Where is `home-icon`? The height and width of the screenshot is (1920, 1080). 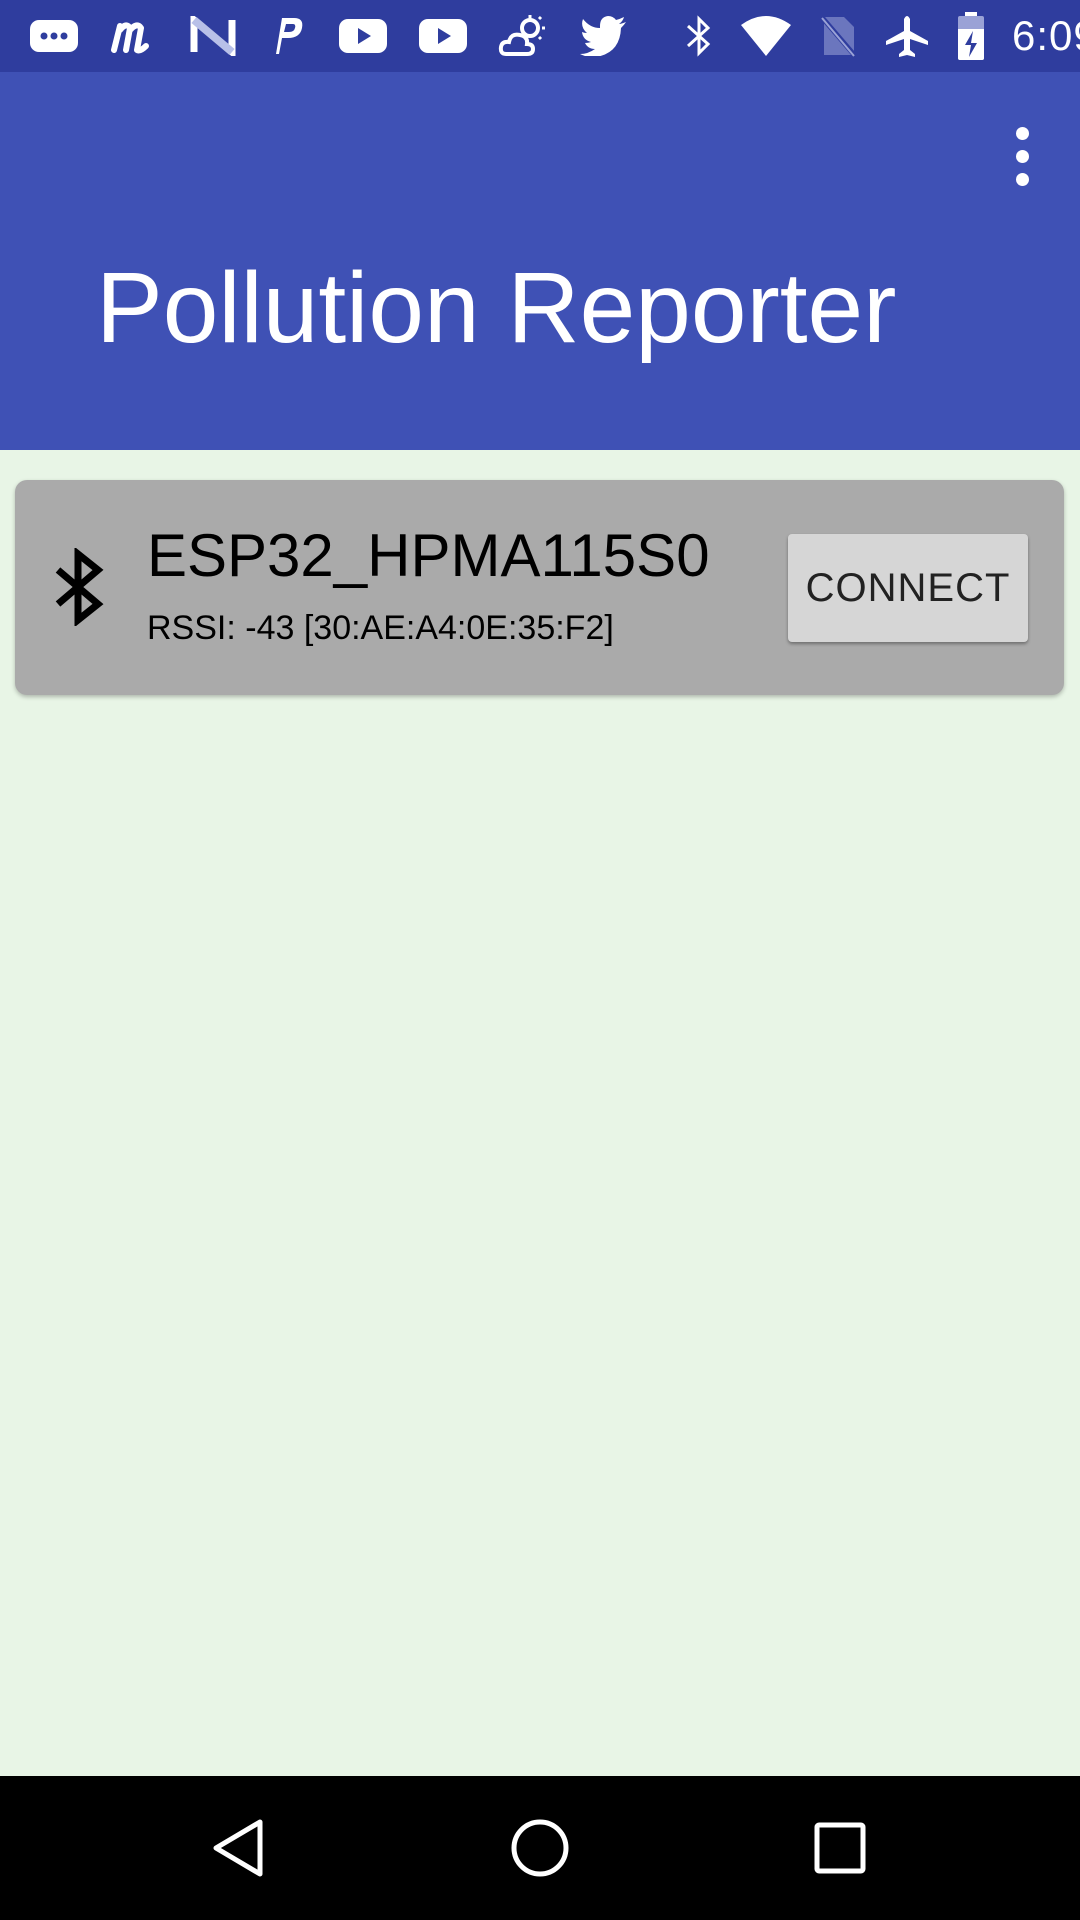 home-icon is located at coordinates (540, 1848).